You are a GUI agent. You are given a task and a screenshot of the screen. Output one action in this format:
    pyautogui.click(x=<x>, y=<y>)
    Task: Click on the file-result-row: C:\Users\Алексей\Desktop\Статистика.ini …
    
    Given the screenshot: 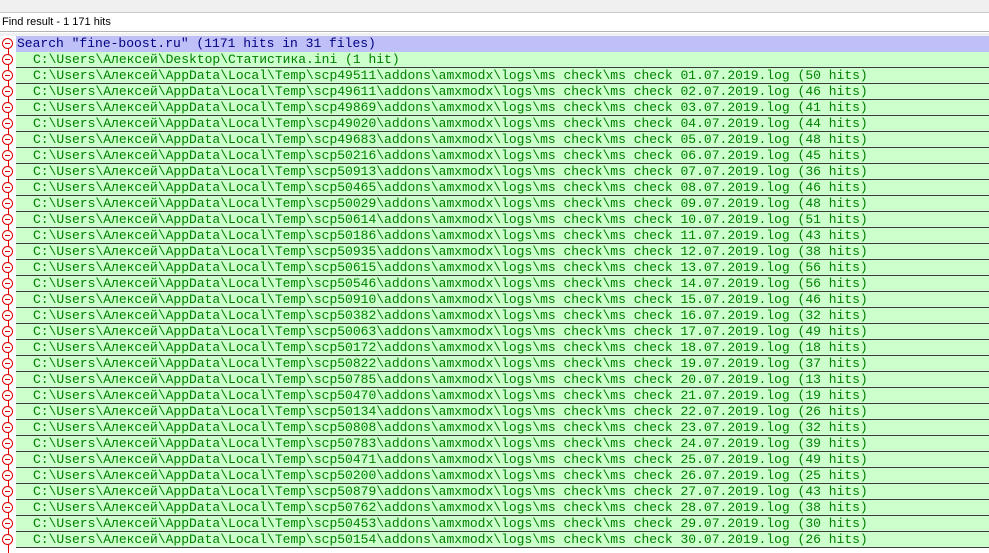 What is the action you would take?
    pyautogui.click(x=494, y=60)
    